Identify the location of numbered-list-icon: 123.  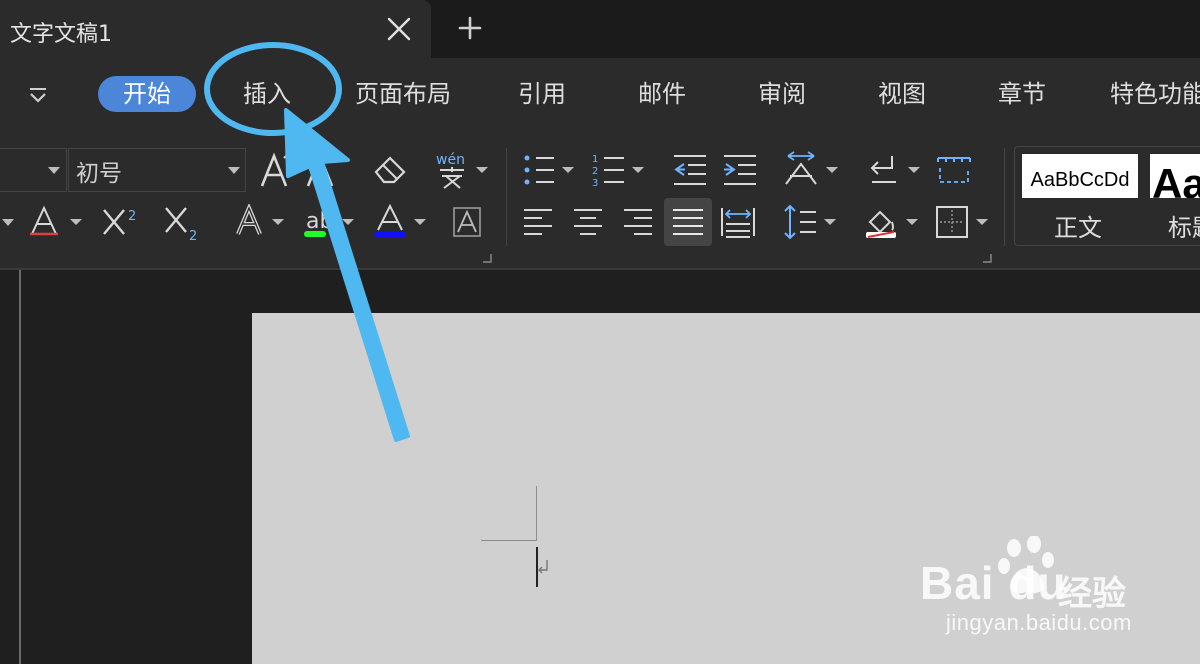
(620, 170).